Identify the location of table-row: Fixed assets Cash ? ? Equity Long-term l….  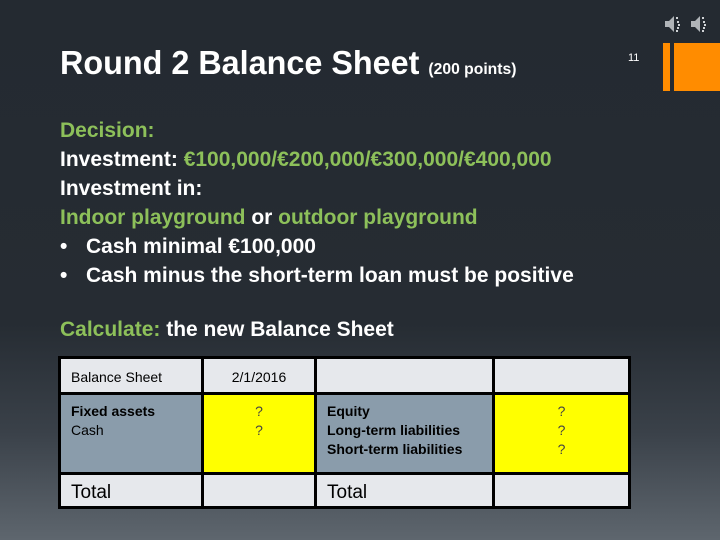
(344, 433).